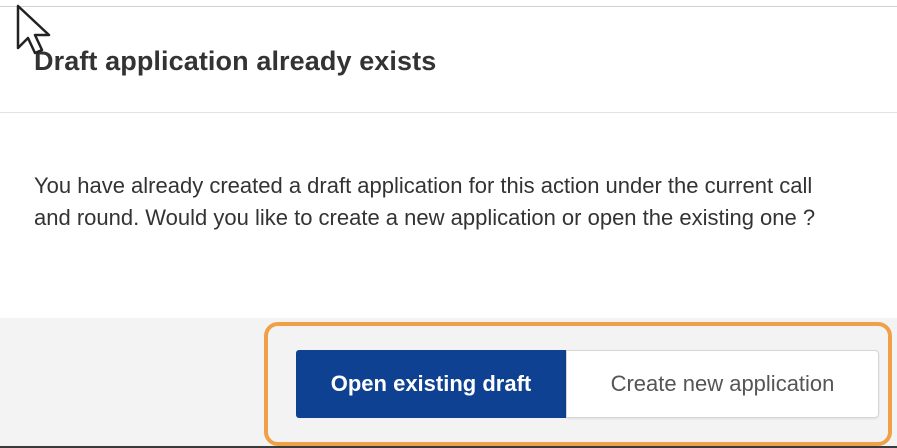  I want to click on open-existing-draft-button: Open existing draft, so click(431, 384).